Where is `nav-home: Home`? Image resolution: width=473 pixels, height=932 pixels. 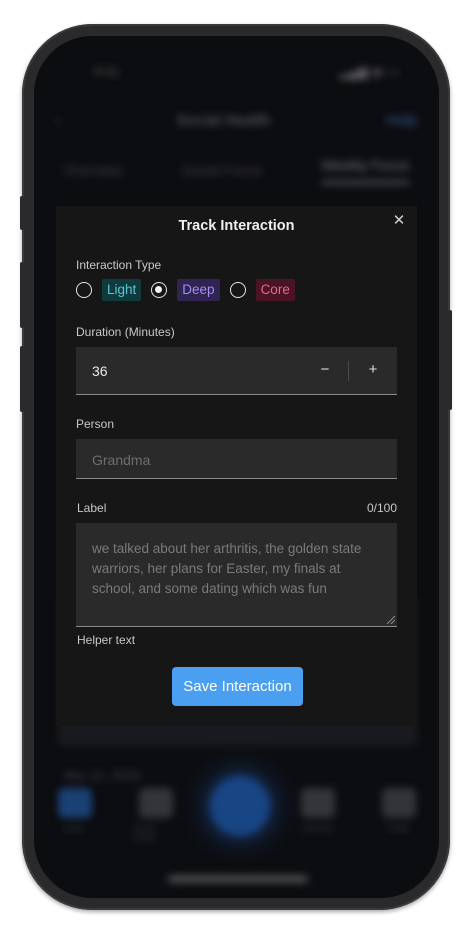
nav-home: Home is located at coordinates (75, 810).